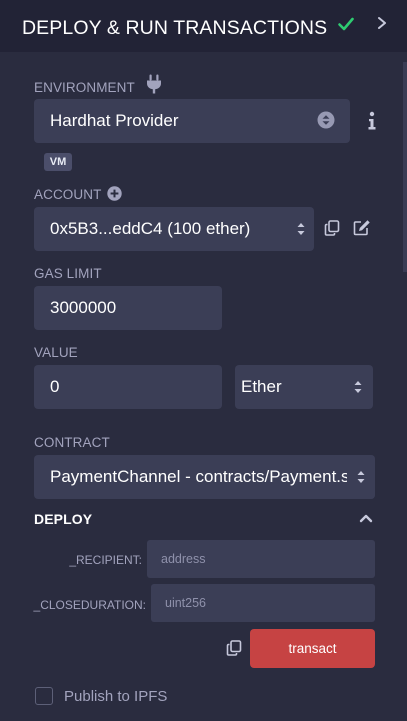  What do you see at coordinates (200, 476) in the screenshot?
I see `contract-select-value: PaymentChannel - contracts/Payment.s` at bounding box center [200, 476].